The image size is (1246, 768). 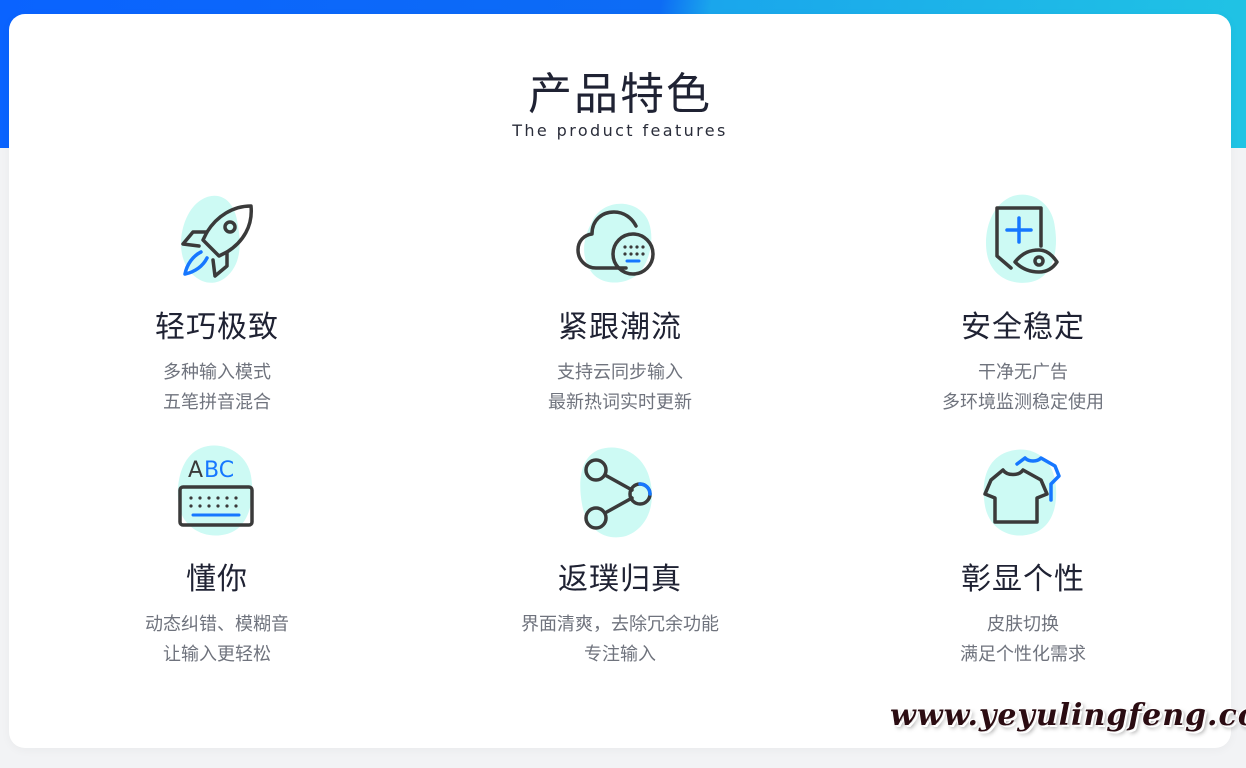 What do you see at coordinates (620, 402) in the screenshot?
I see `feature-description: 最新热词实时更新` at bounding box center [620, 402].